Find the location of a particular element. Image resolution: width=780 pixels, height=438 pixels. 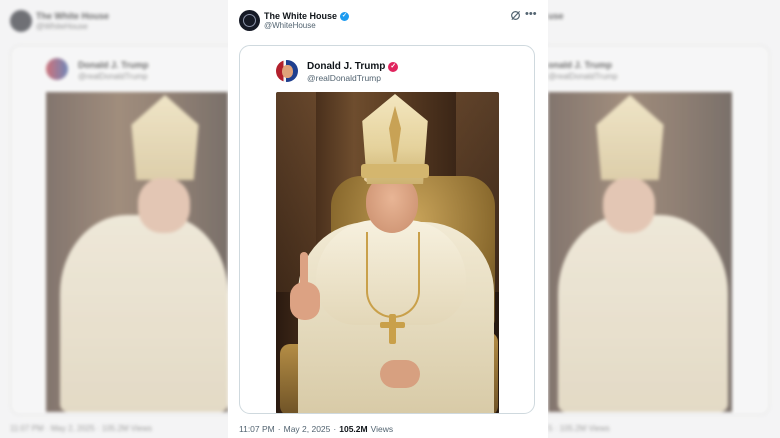

gold-chain is located at coordinates (393, 275).